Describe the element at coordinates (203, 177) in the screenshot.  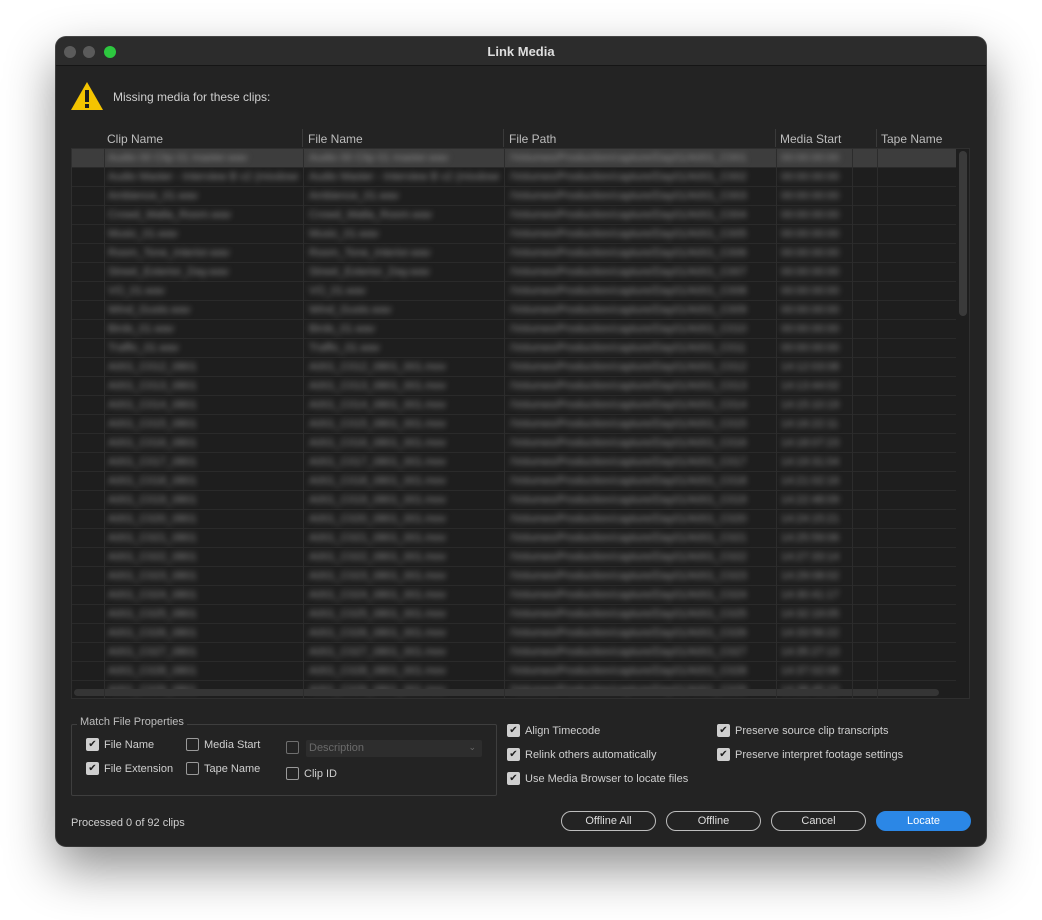
I see `table-cell: Audio Master - Interview B v2 (mixdown)` at that location.